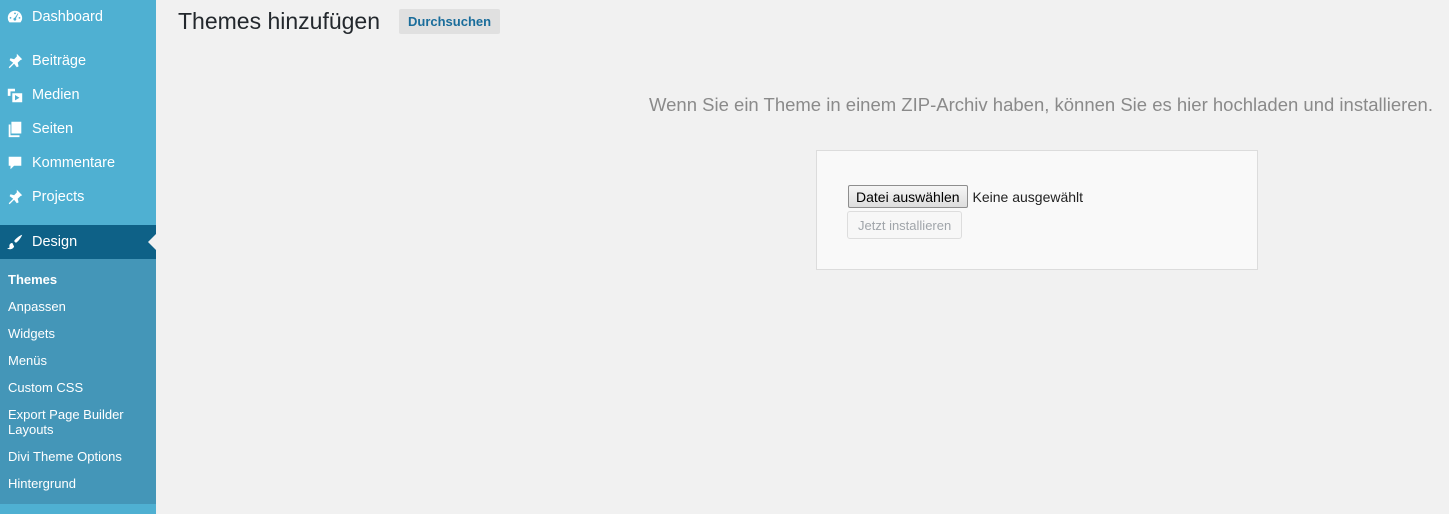 This screenshot has width=1449, height=514. What do you see at coordinates (53, 129) in the screenshot?
I see `sidebar-item-label: Seiten` at bounding box center [53, 129].